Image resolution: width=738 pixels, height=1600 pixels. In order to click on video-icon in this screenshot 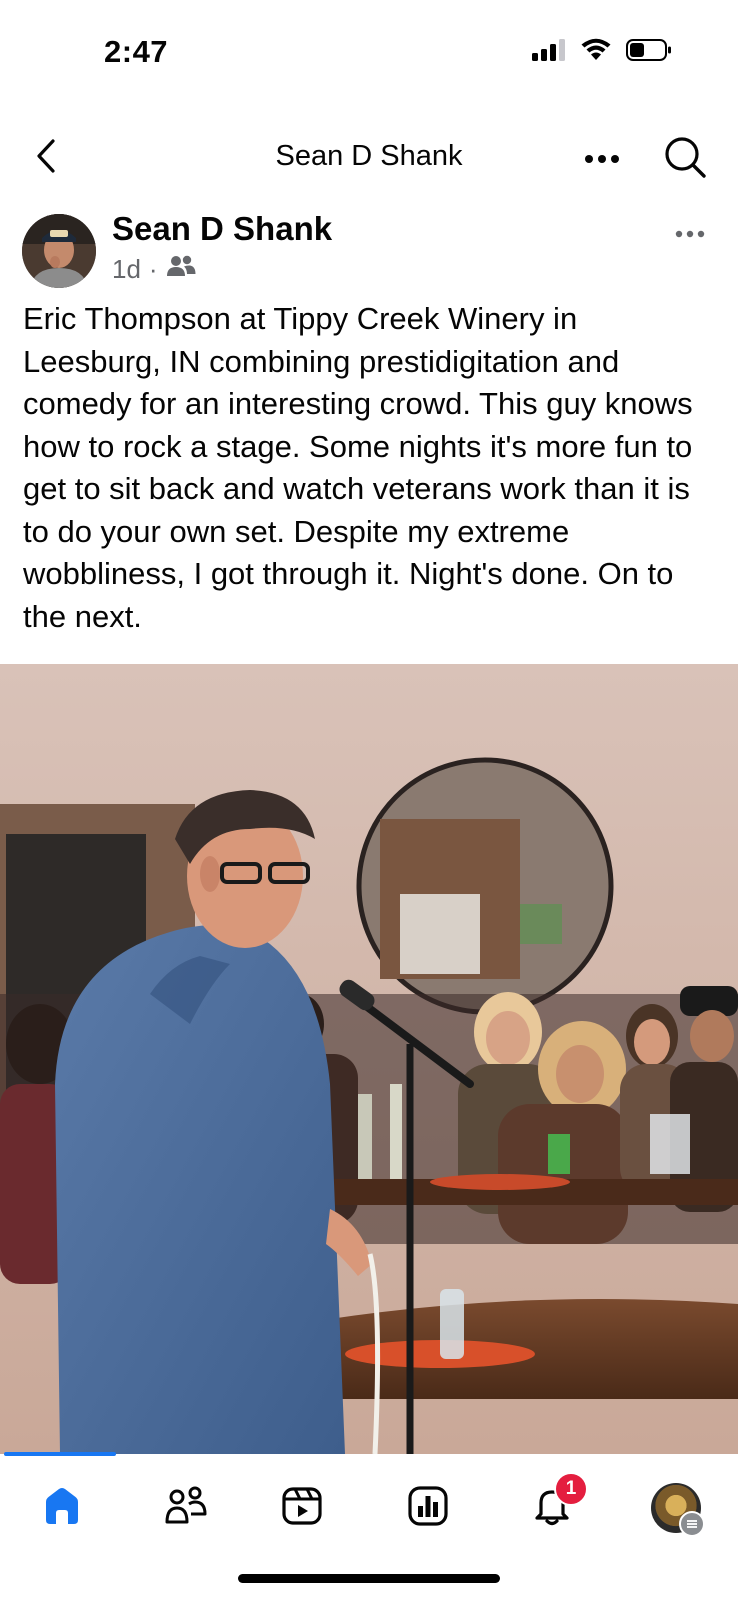, I will do `click(302, 1508)`.